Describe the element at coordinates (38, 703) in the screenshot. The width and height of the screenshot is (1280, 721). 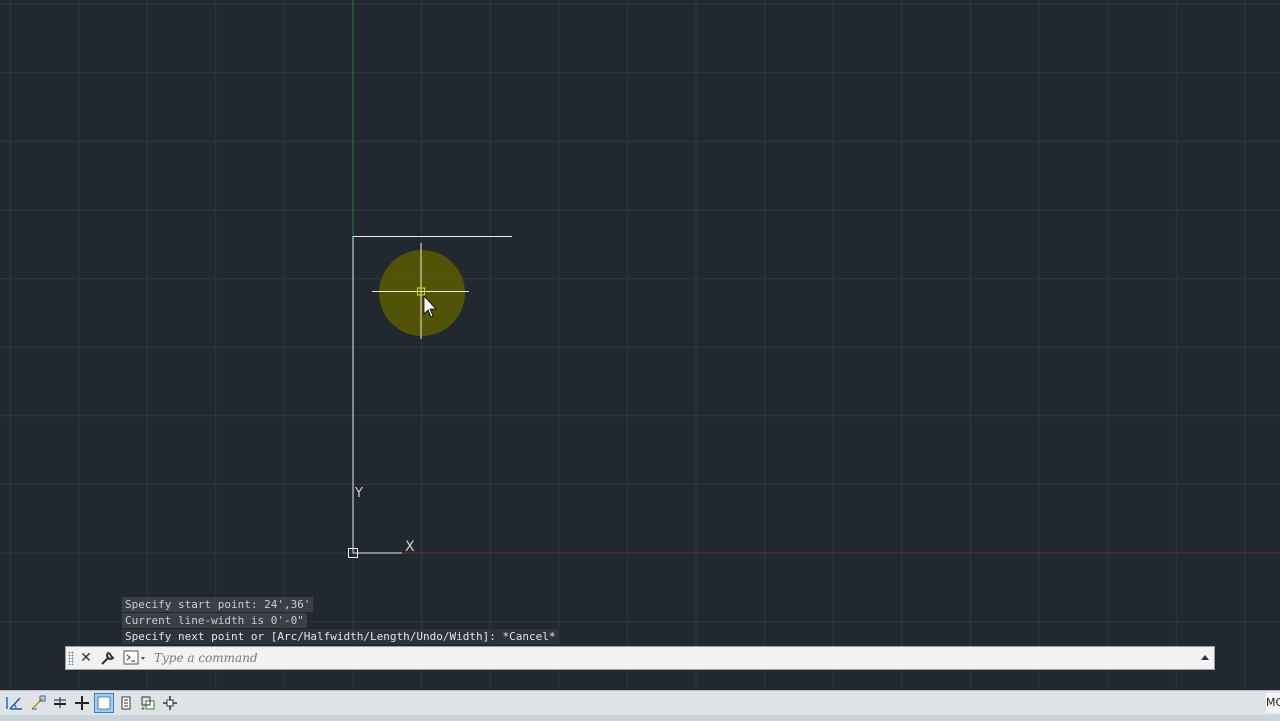
I see `object-snap-tracking-icon` at that location.